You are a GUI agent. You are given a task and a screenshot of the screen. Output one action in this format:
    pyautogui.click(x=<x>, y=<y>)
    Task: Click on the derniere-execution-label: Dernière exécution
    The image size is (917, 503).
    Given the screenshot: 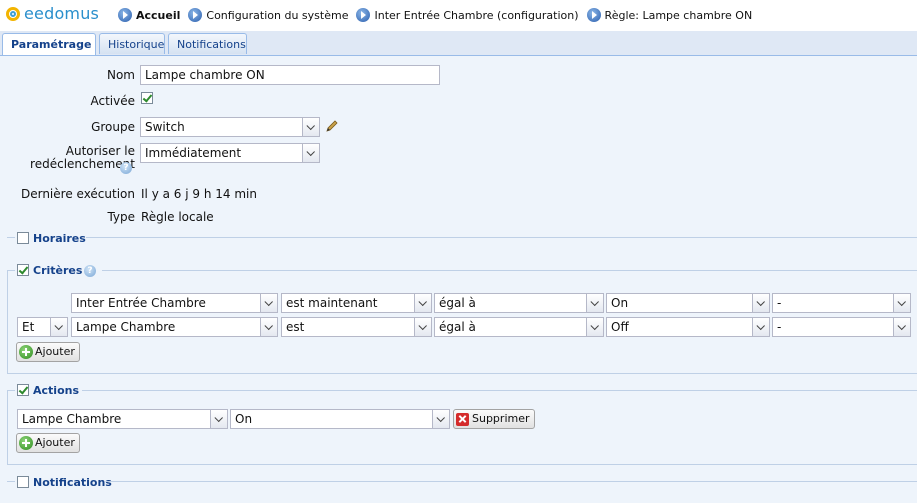 What is the action you would take?
    pyautogui.click(x=77, y=194)
    